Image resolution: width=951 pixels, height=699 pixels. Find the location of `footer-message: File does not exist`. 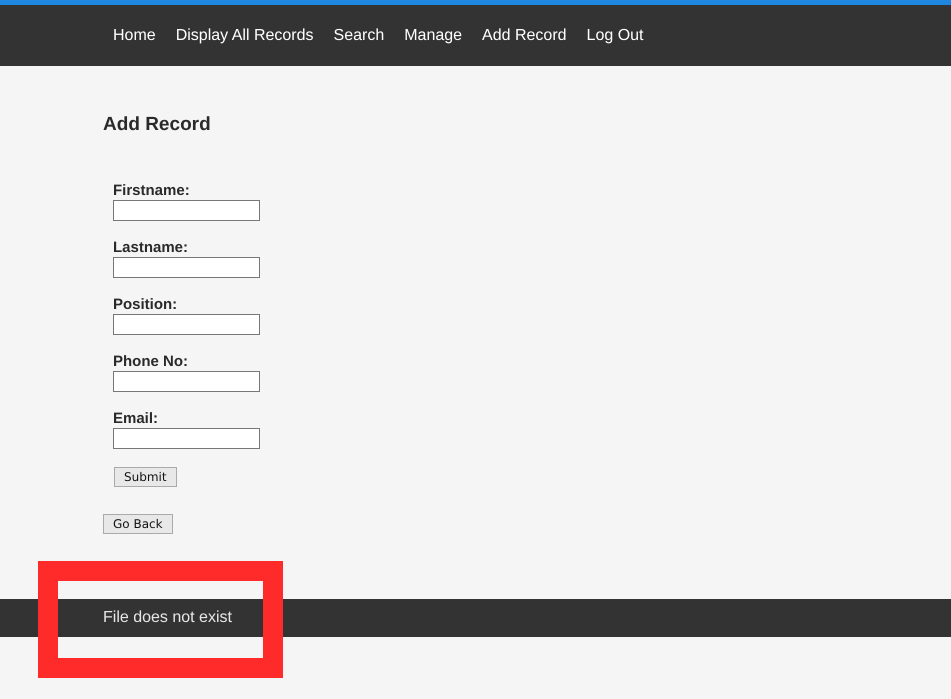

footer-message: File does not exist is located at coordinates (167, 618).